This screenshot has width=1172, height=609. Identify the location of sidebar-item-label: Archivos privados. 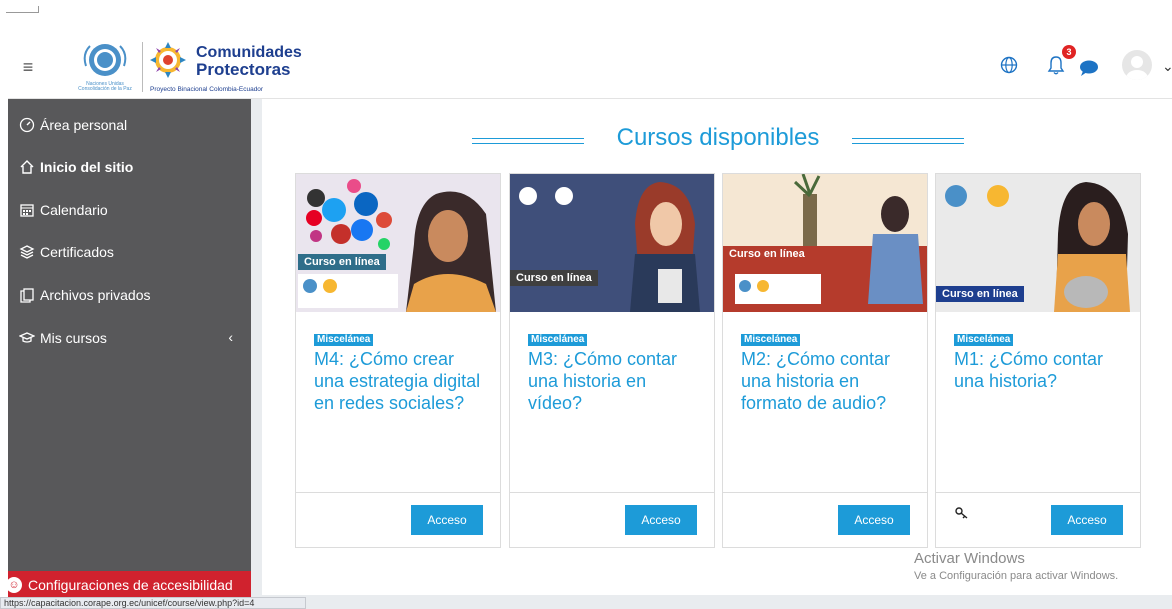
(95, 295).